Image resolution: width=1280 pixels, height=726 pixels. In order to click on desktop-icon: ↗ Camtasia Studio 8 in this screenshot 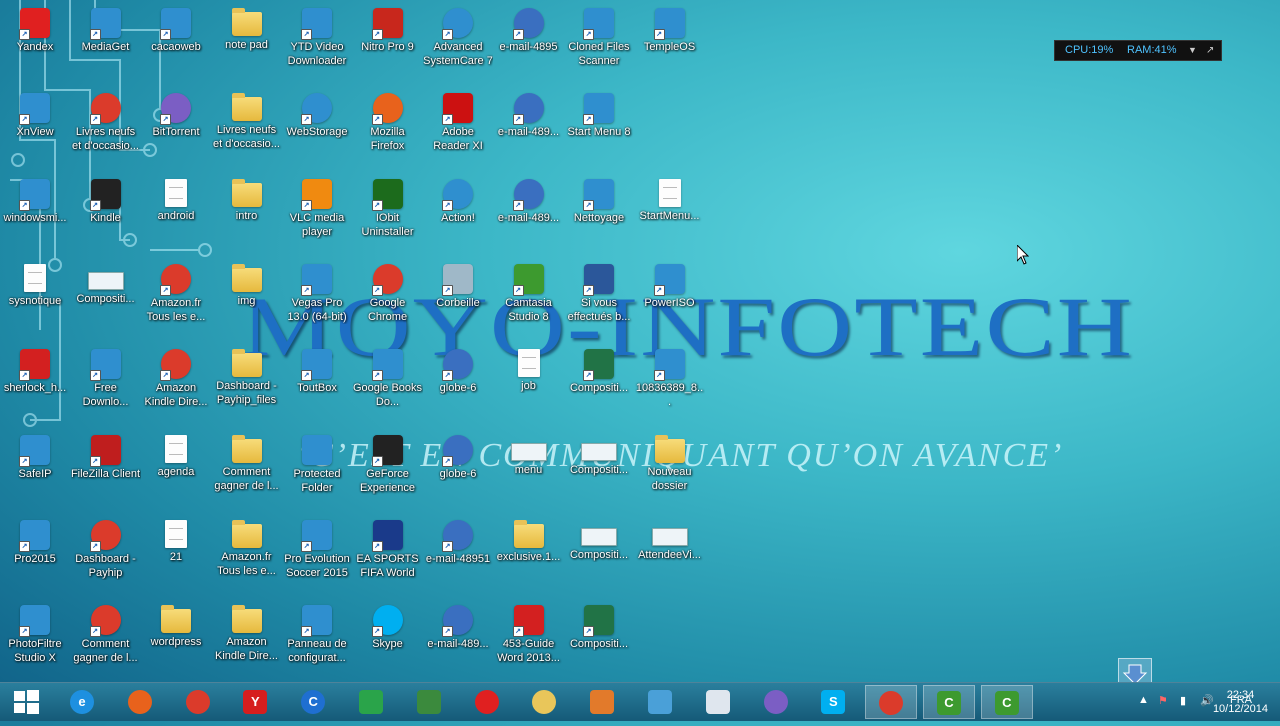, I will do `click(529, 301)`.